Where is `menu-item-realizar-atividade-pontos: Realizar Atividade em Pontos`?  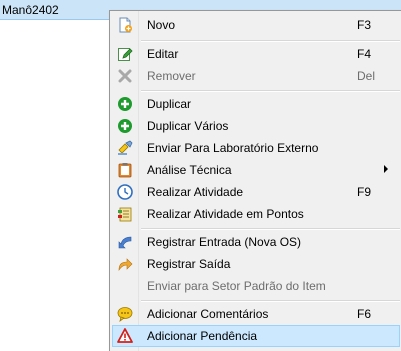 menu-item-realizar-atividade-pontos: Realizar Atividade em Pontos is located at coordinates (256, 214).